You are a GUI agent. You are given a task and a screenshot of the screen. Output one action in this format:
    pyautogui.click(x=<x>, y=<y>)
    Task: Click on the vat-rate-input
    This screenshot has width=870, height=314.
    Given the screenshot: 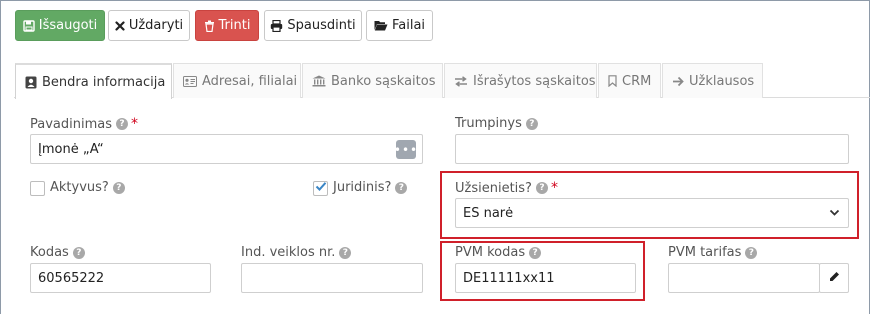 What is the action you would take?
    pyautogui.click(x=744, y=278)
    